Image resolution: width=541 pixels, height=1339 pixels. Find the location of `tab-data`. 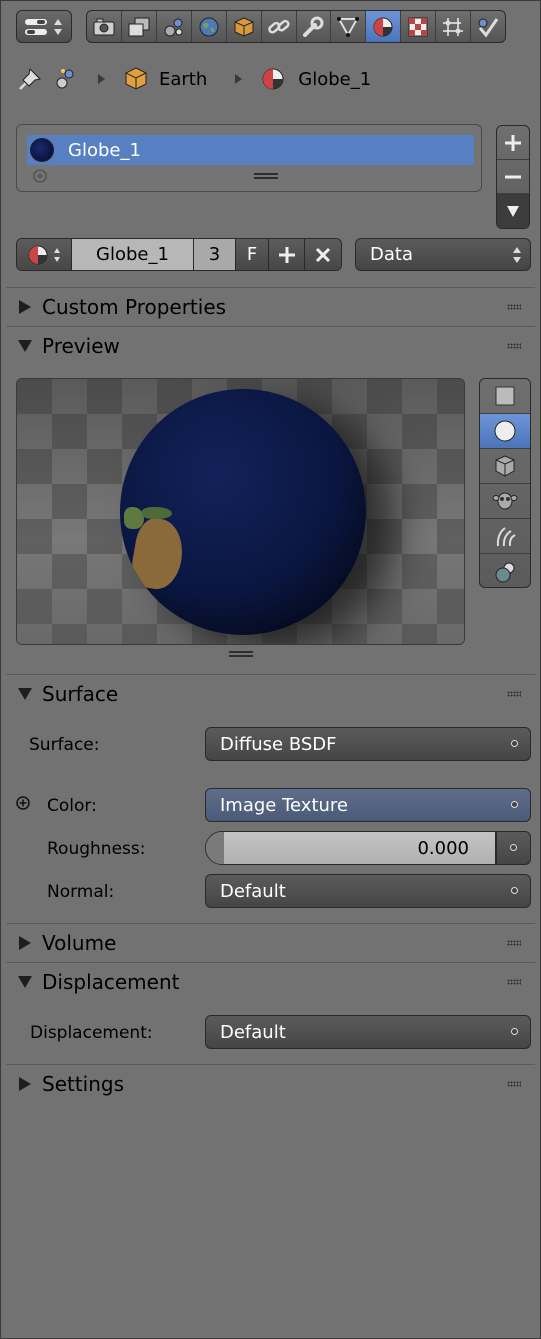

tab-data is located at coordinates (349, 26).